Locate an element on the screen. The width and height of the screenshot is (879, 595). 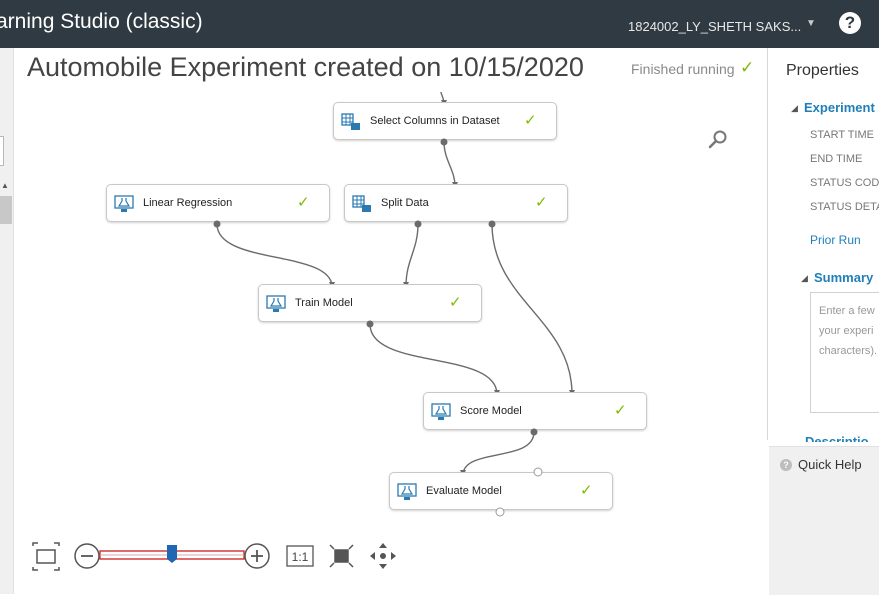
actual-size-button: 1:1 is located at coordinates (300, 556).